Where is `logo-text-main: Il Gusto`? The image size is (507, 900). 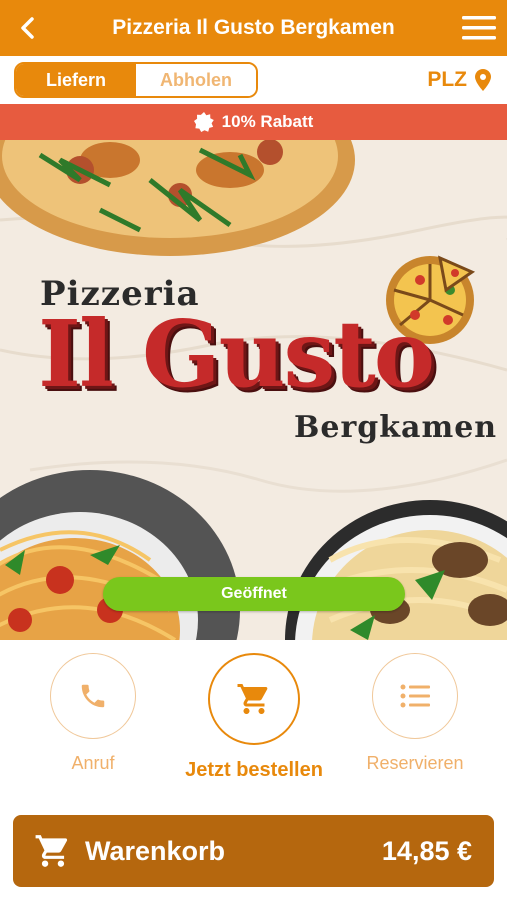
logo-text-main: Il Gusto is located at coordinates (236, 354).